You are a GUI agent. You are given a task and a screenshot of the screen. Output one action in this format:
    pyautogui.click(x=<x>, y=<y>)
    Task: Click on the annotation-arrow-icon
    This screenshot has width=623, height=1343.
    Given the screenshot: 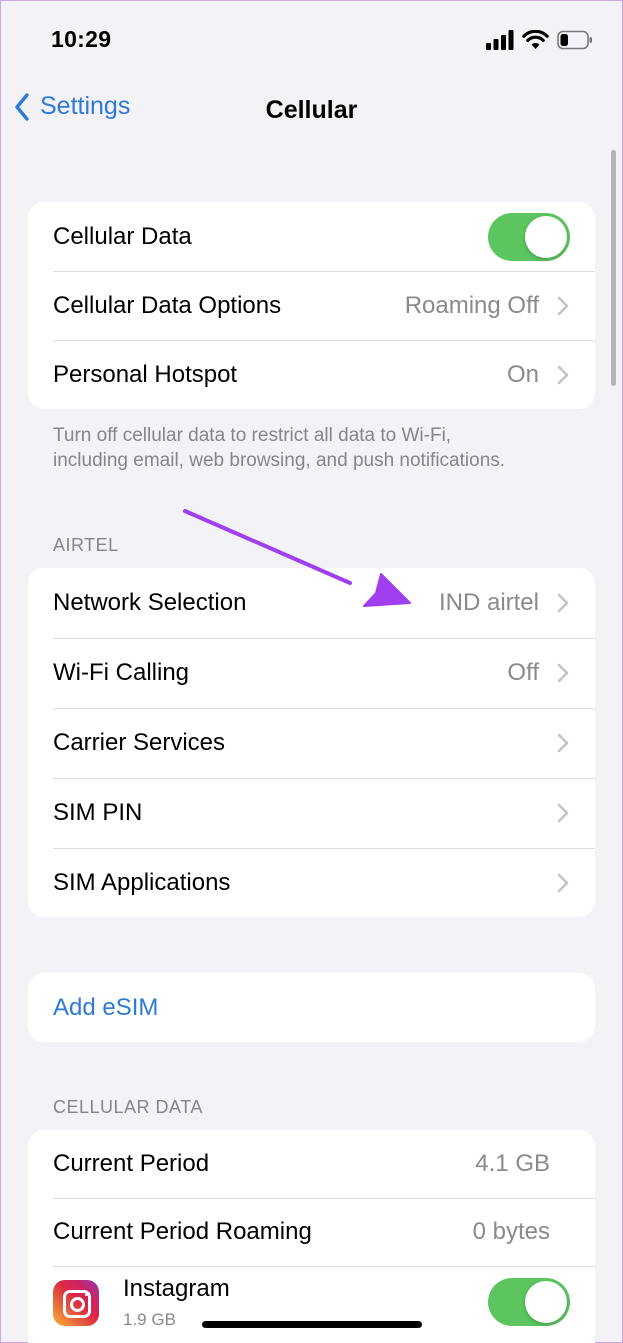 What is the action you would take?
    pyautogui.click(x=297, y=558)
    